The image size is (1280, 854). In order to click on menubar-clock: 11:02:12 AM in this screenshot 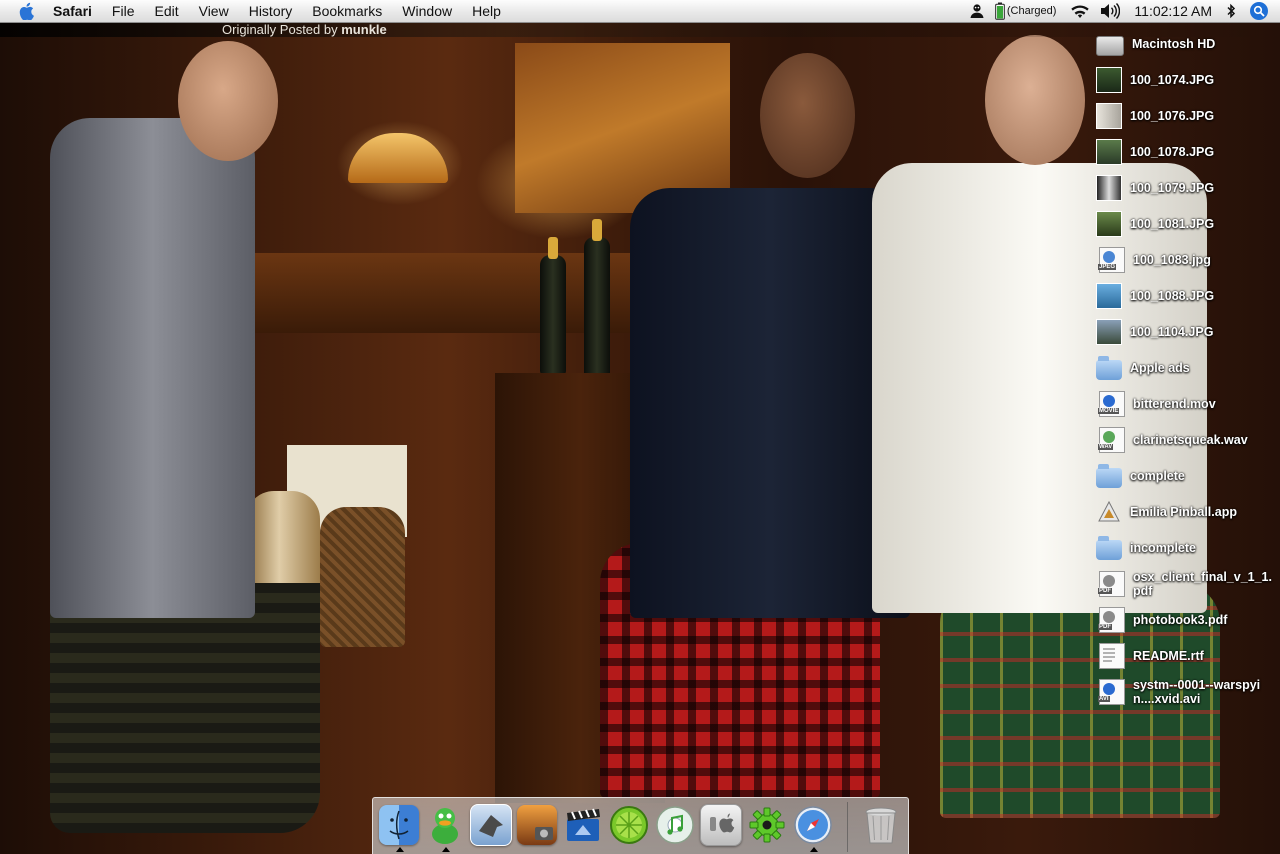, I will do `click(1173, 11)`.